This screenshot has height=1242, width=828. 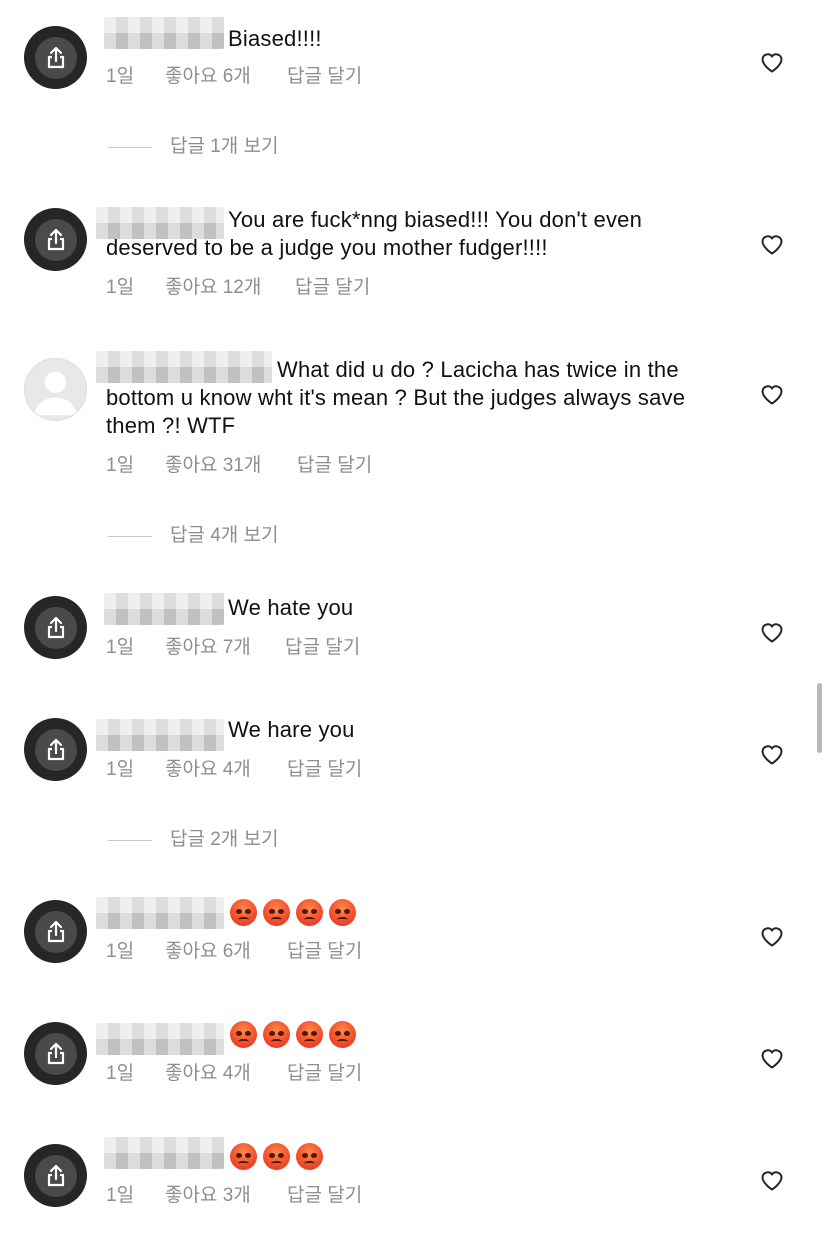 What do you see at coordinates (224, 146) in the screenshot?
I see `view-replies-label: 답글 1개 보기` at bounding box center [224, 146].